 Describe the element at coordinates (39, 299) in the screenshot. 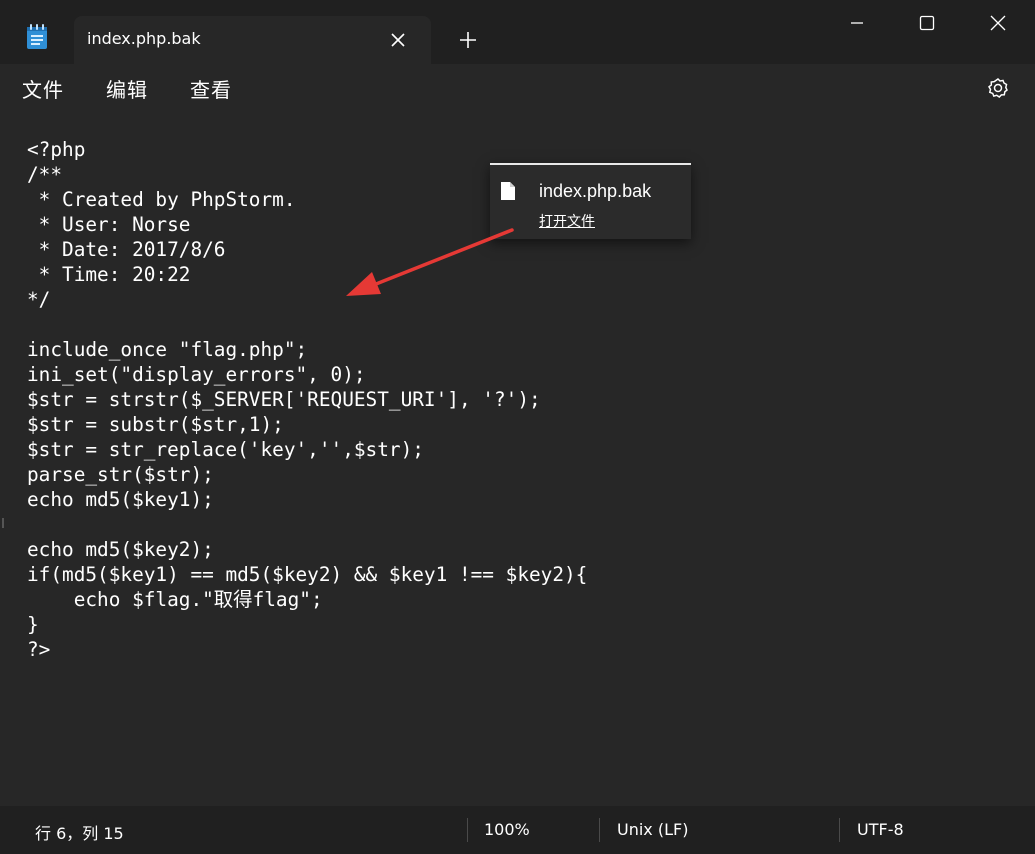

I see `code-line: */` at that location.